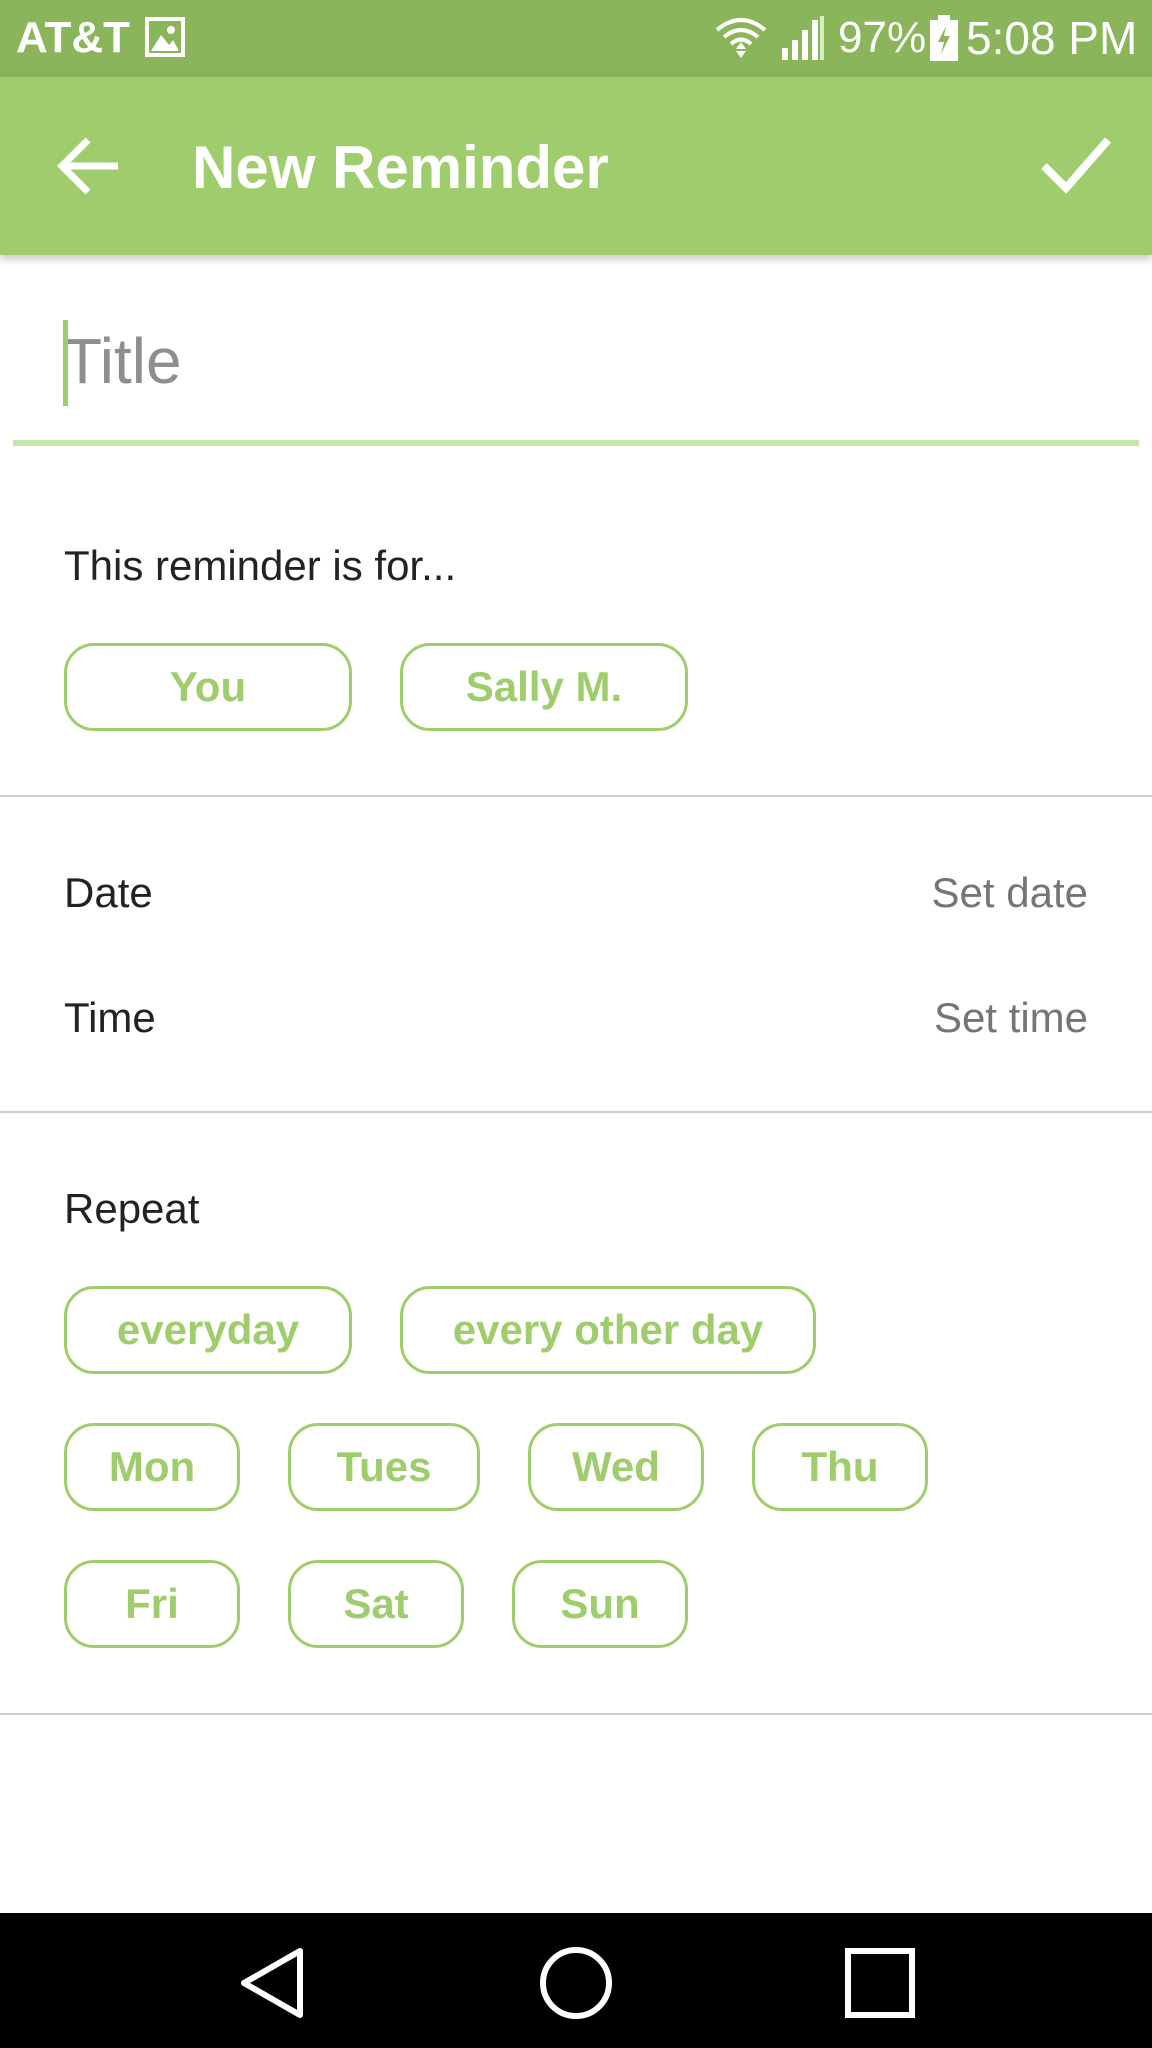  What do you see at coordinates (110, 1017) in the screenshot?
I see `time-label: Time` at bounding box center [110, 1017].